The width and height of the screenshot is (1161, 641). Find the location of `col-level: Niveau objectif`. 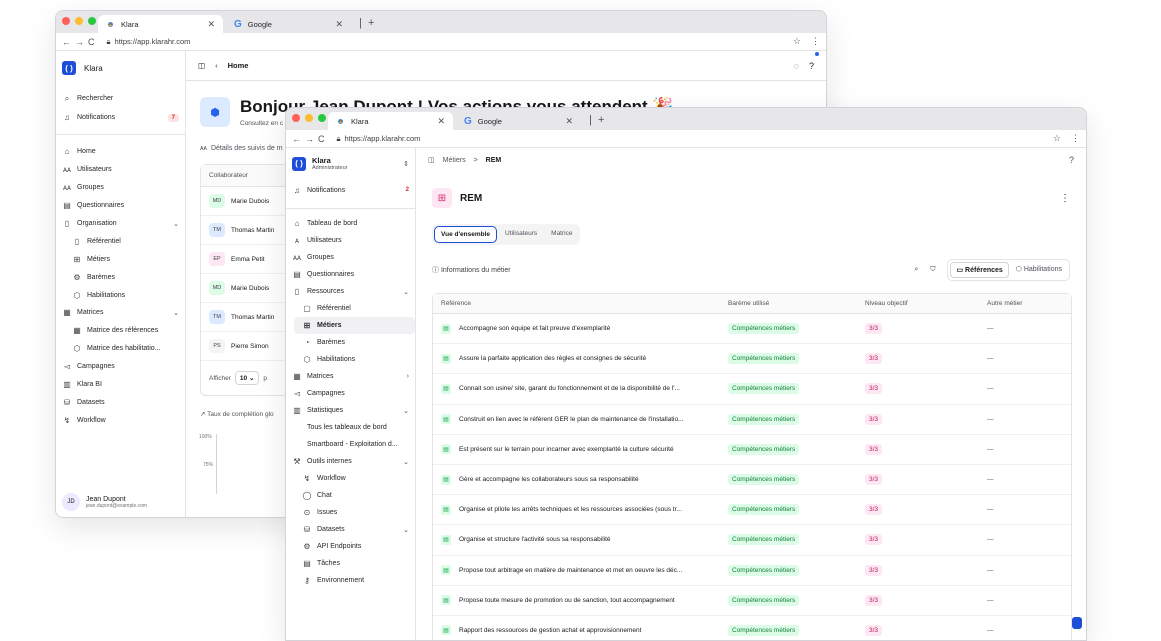

col-level: Niveau objectif is located at coordinates (926, 303).